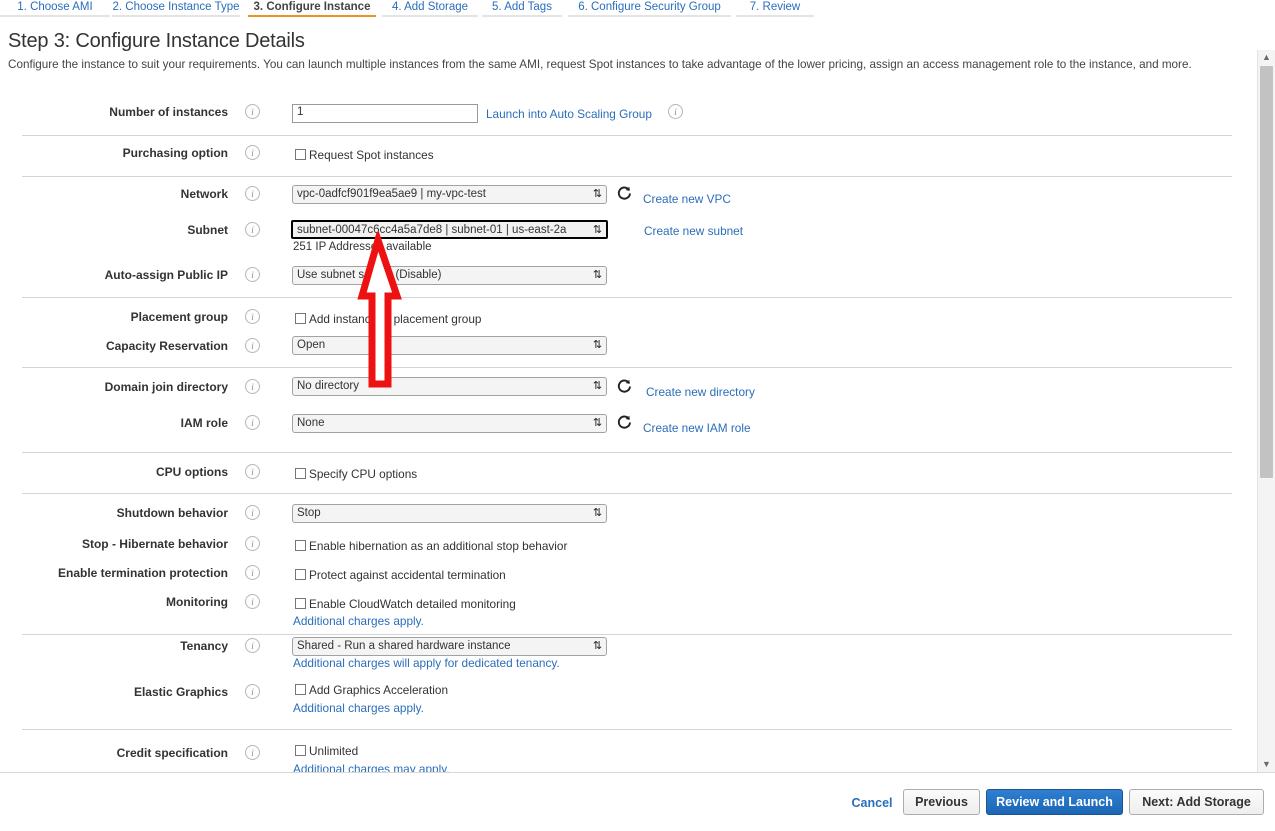 This screenshot has height=831, width=1275. I want to click on vertical-scrollbar: ▲ ▼, so click(1266, 411).